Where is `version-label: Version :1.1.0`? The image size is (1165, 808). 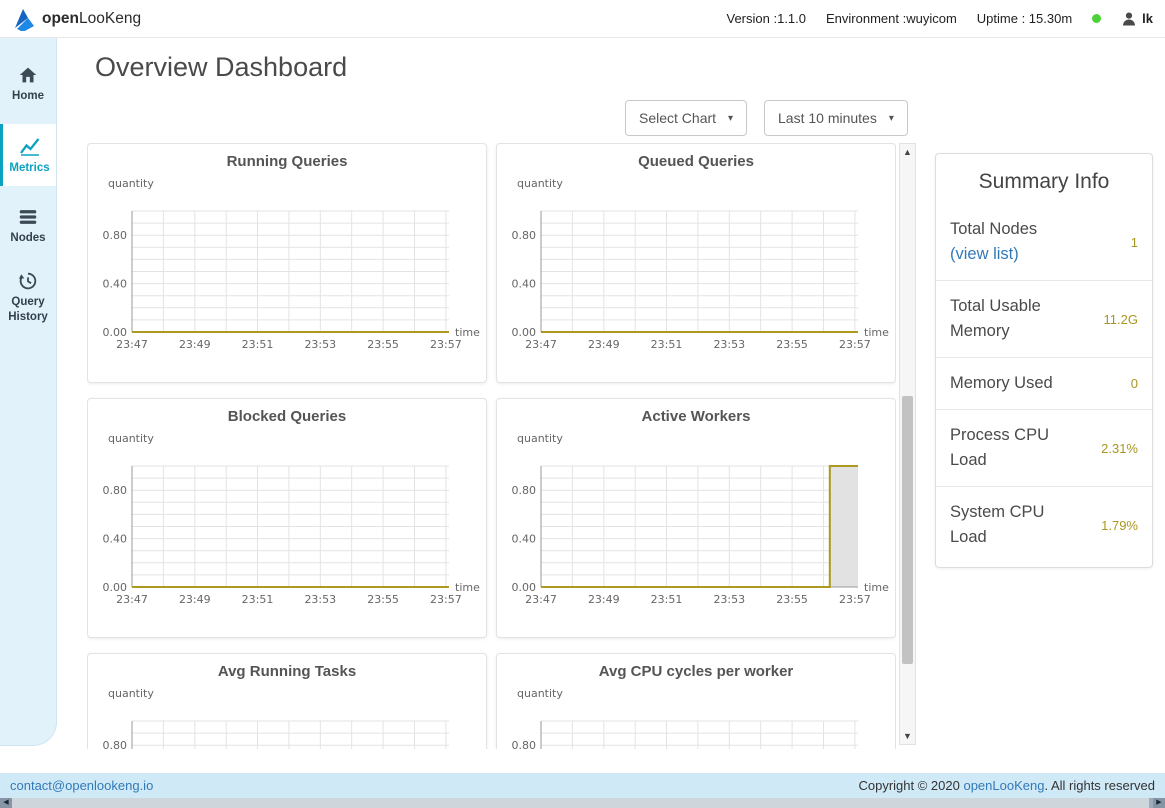 version-label: Version :1.1.0 is located at coordinates (766, 18).